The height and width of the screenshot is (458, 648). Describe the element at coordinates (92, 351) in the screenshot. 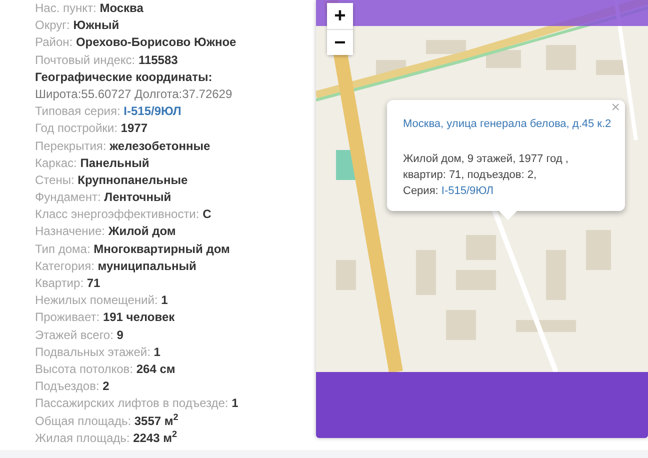

I see `field-label: Подвальных этажей:` at that location.